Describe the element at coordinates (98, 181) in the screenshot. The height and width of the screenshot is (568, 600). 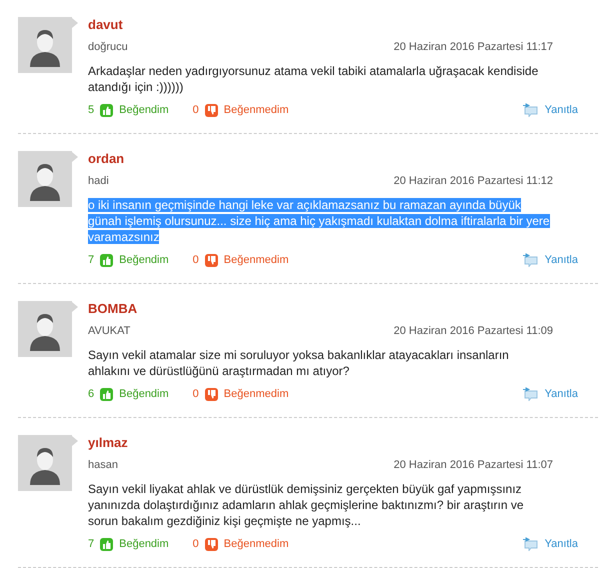
I see `author-title: hadi` at that location.